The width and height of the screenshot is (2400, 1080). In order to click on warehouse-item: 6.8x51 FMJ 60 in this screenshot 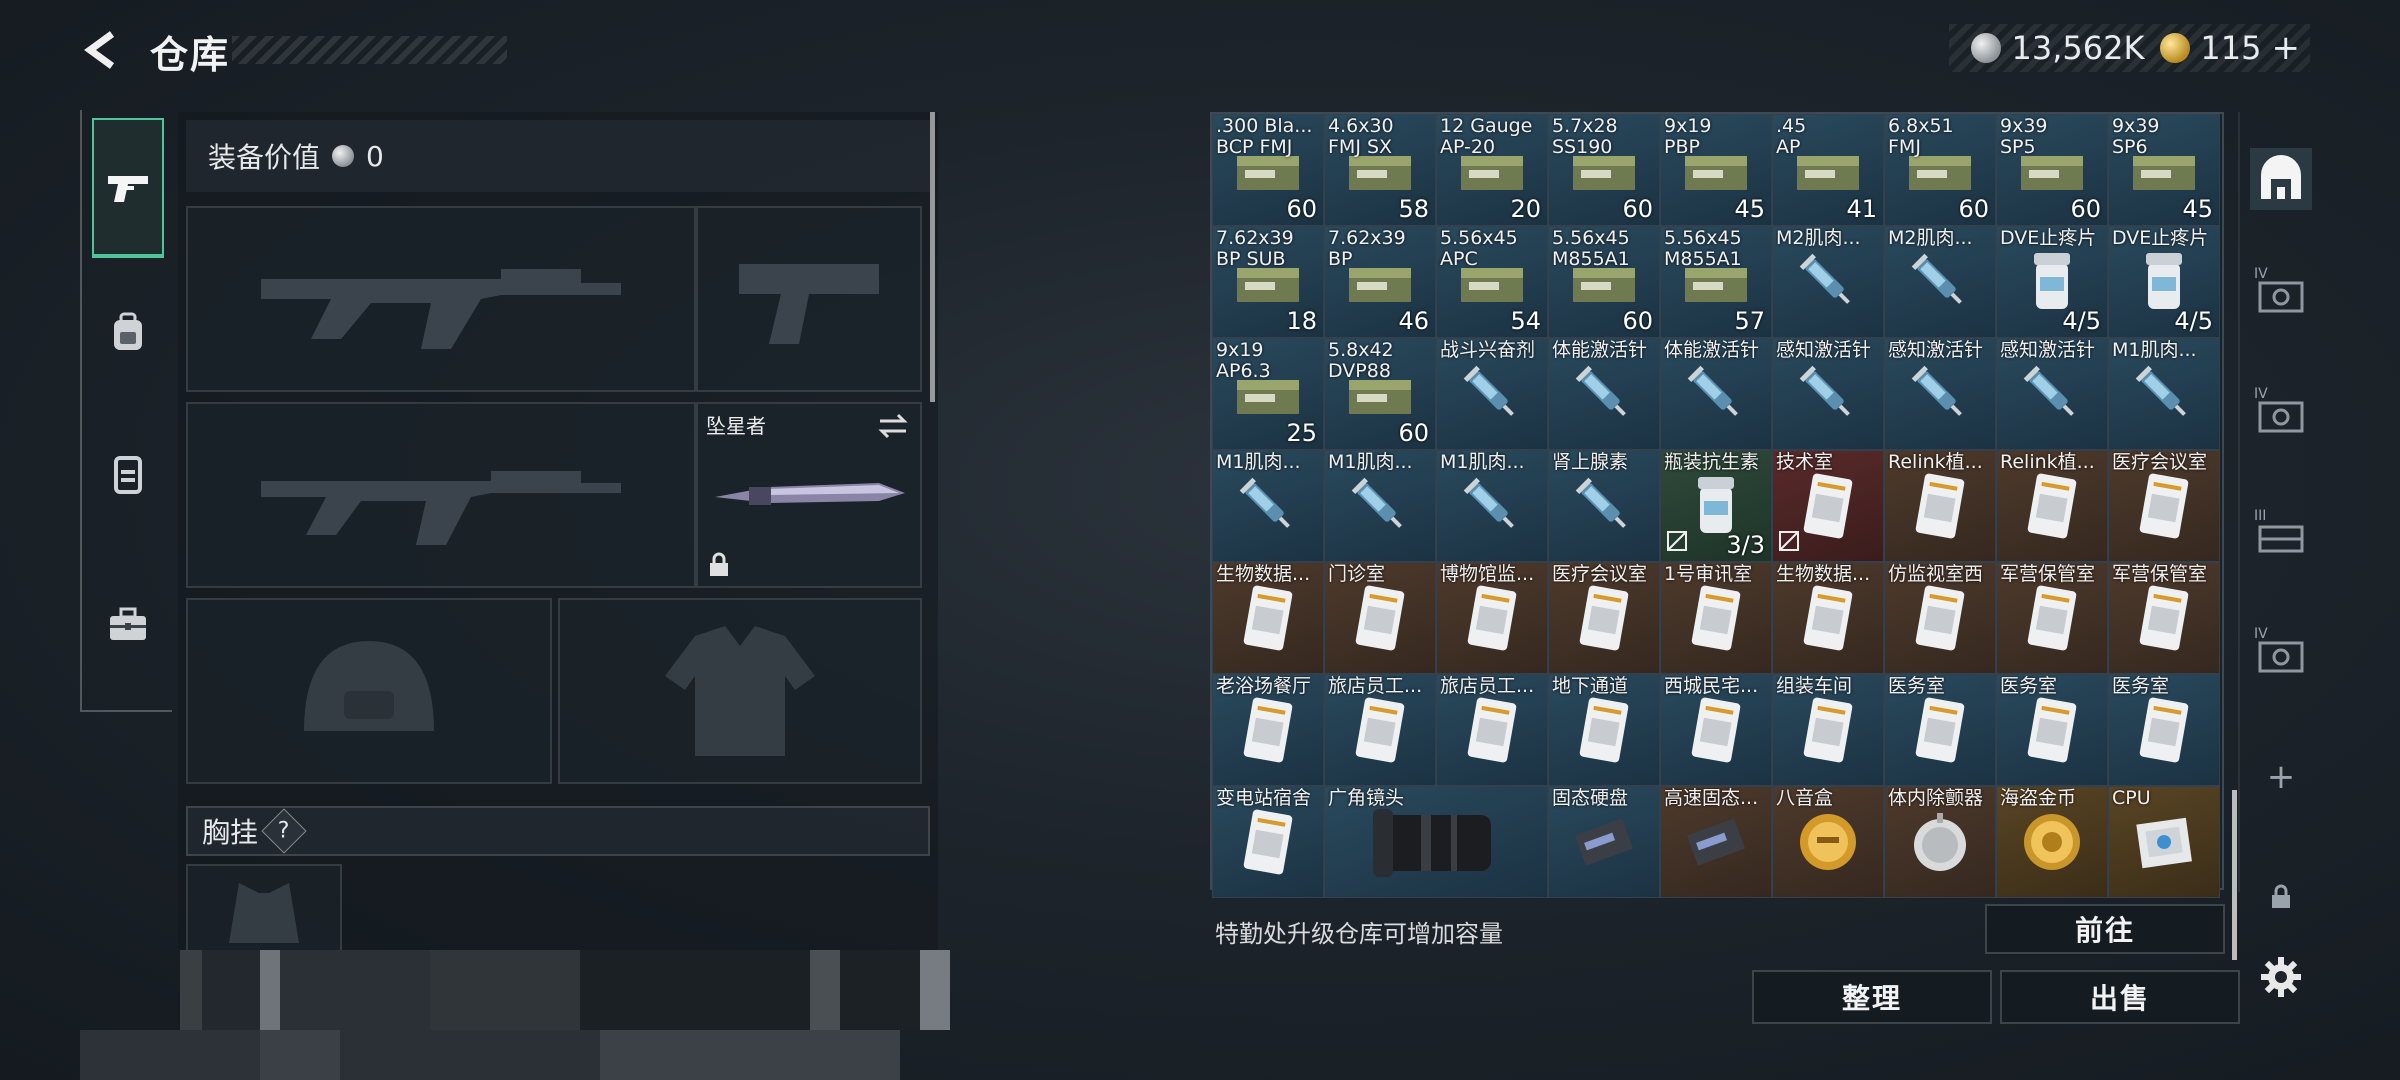, I will do `click(1940, 170)`.